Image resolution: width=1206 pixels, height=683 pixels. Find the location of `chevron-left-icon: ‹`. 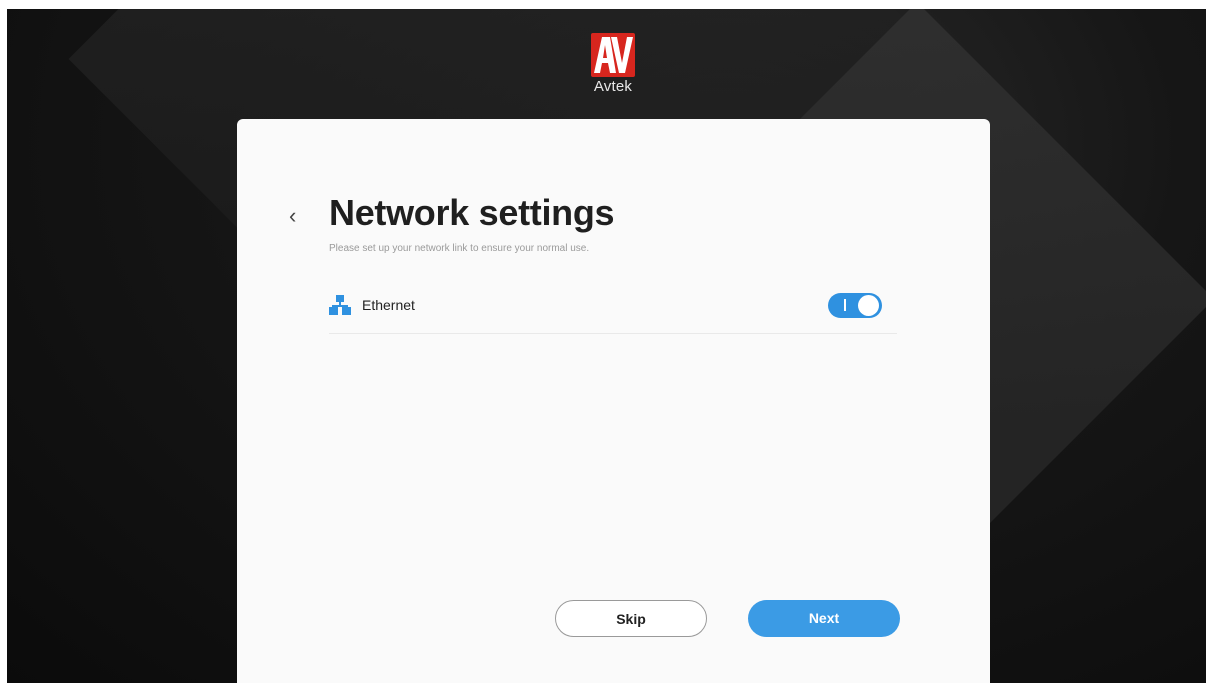

chevron-left-icon: ‹ is located at coordinates (293, 215).